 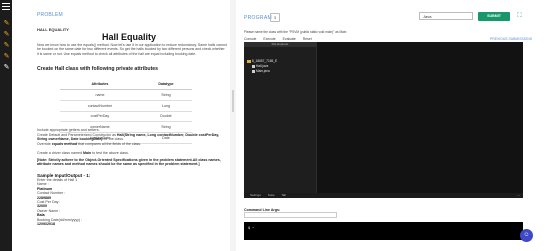 What do you see at coordinates (6, 45) in the screenshot?
I see `bolt-icon: ✎` at bounding box center [6, 45].